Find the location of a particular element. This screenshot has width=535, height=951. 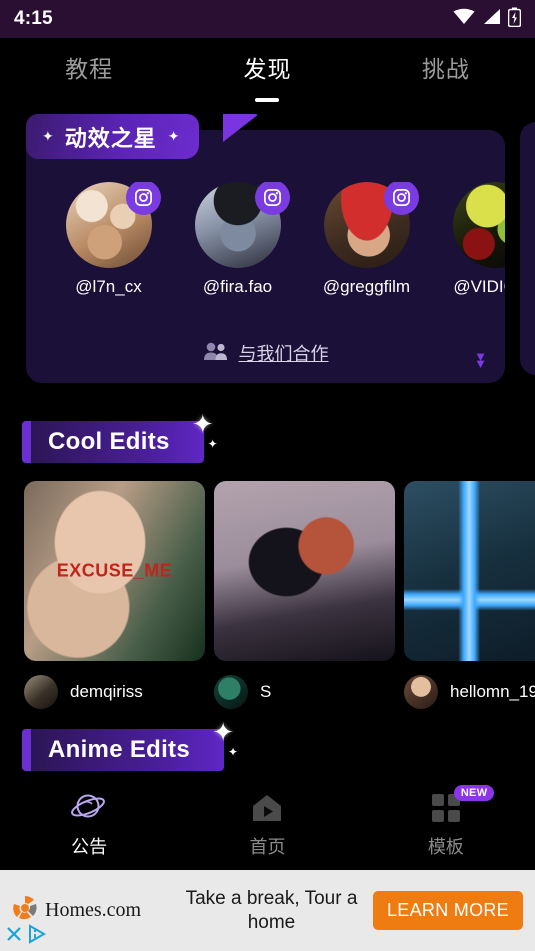

video-card-footer: S󠀠󠀠󠀠󠀠󠀠󠀠󠀠󠀠 󠀠󠀠󠀠 is located at coordinates (304, 692).